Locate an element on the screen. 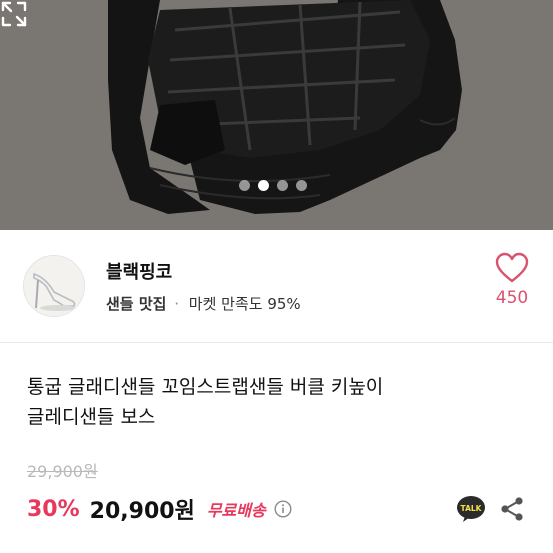 Image resolution: width=553 pixels, height=553 pixels. sale-price: 20,900원 is located at coordinates (142, 511).